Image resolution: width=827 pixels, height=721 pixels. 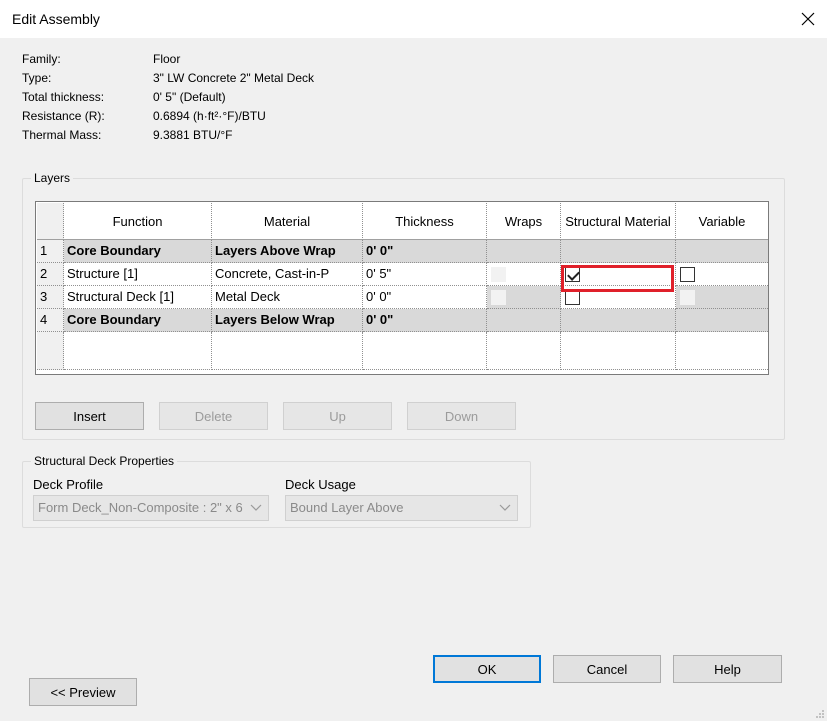 What do you see at coordinates (56, 19) in the screenshot?
I see `window-title: Edit Assembly` at bounding box center [56, 19].